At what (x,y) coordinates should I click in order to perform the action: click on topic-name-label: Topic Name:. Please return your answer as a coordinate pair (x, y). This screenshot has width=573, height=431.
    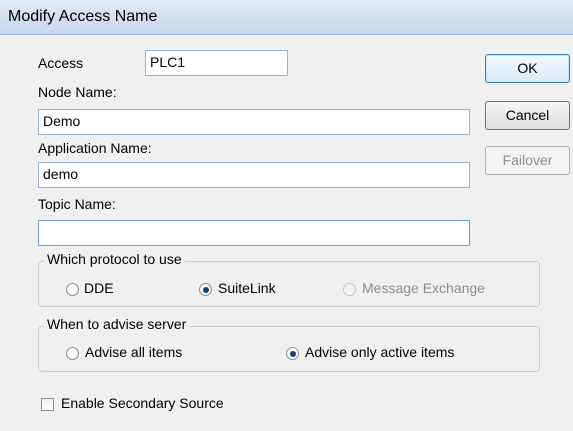
    Looking at the image, I should click on (77, 204).